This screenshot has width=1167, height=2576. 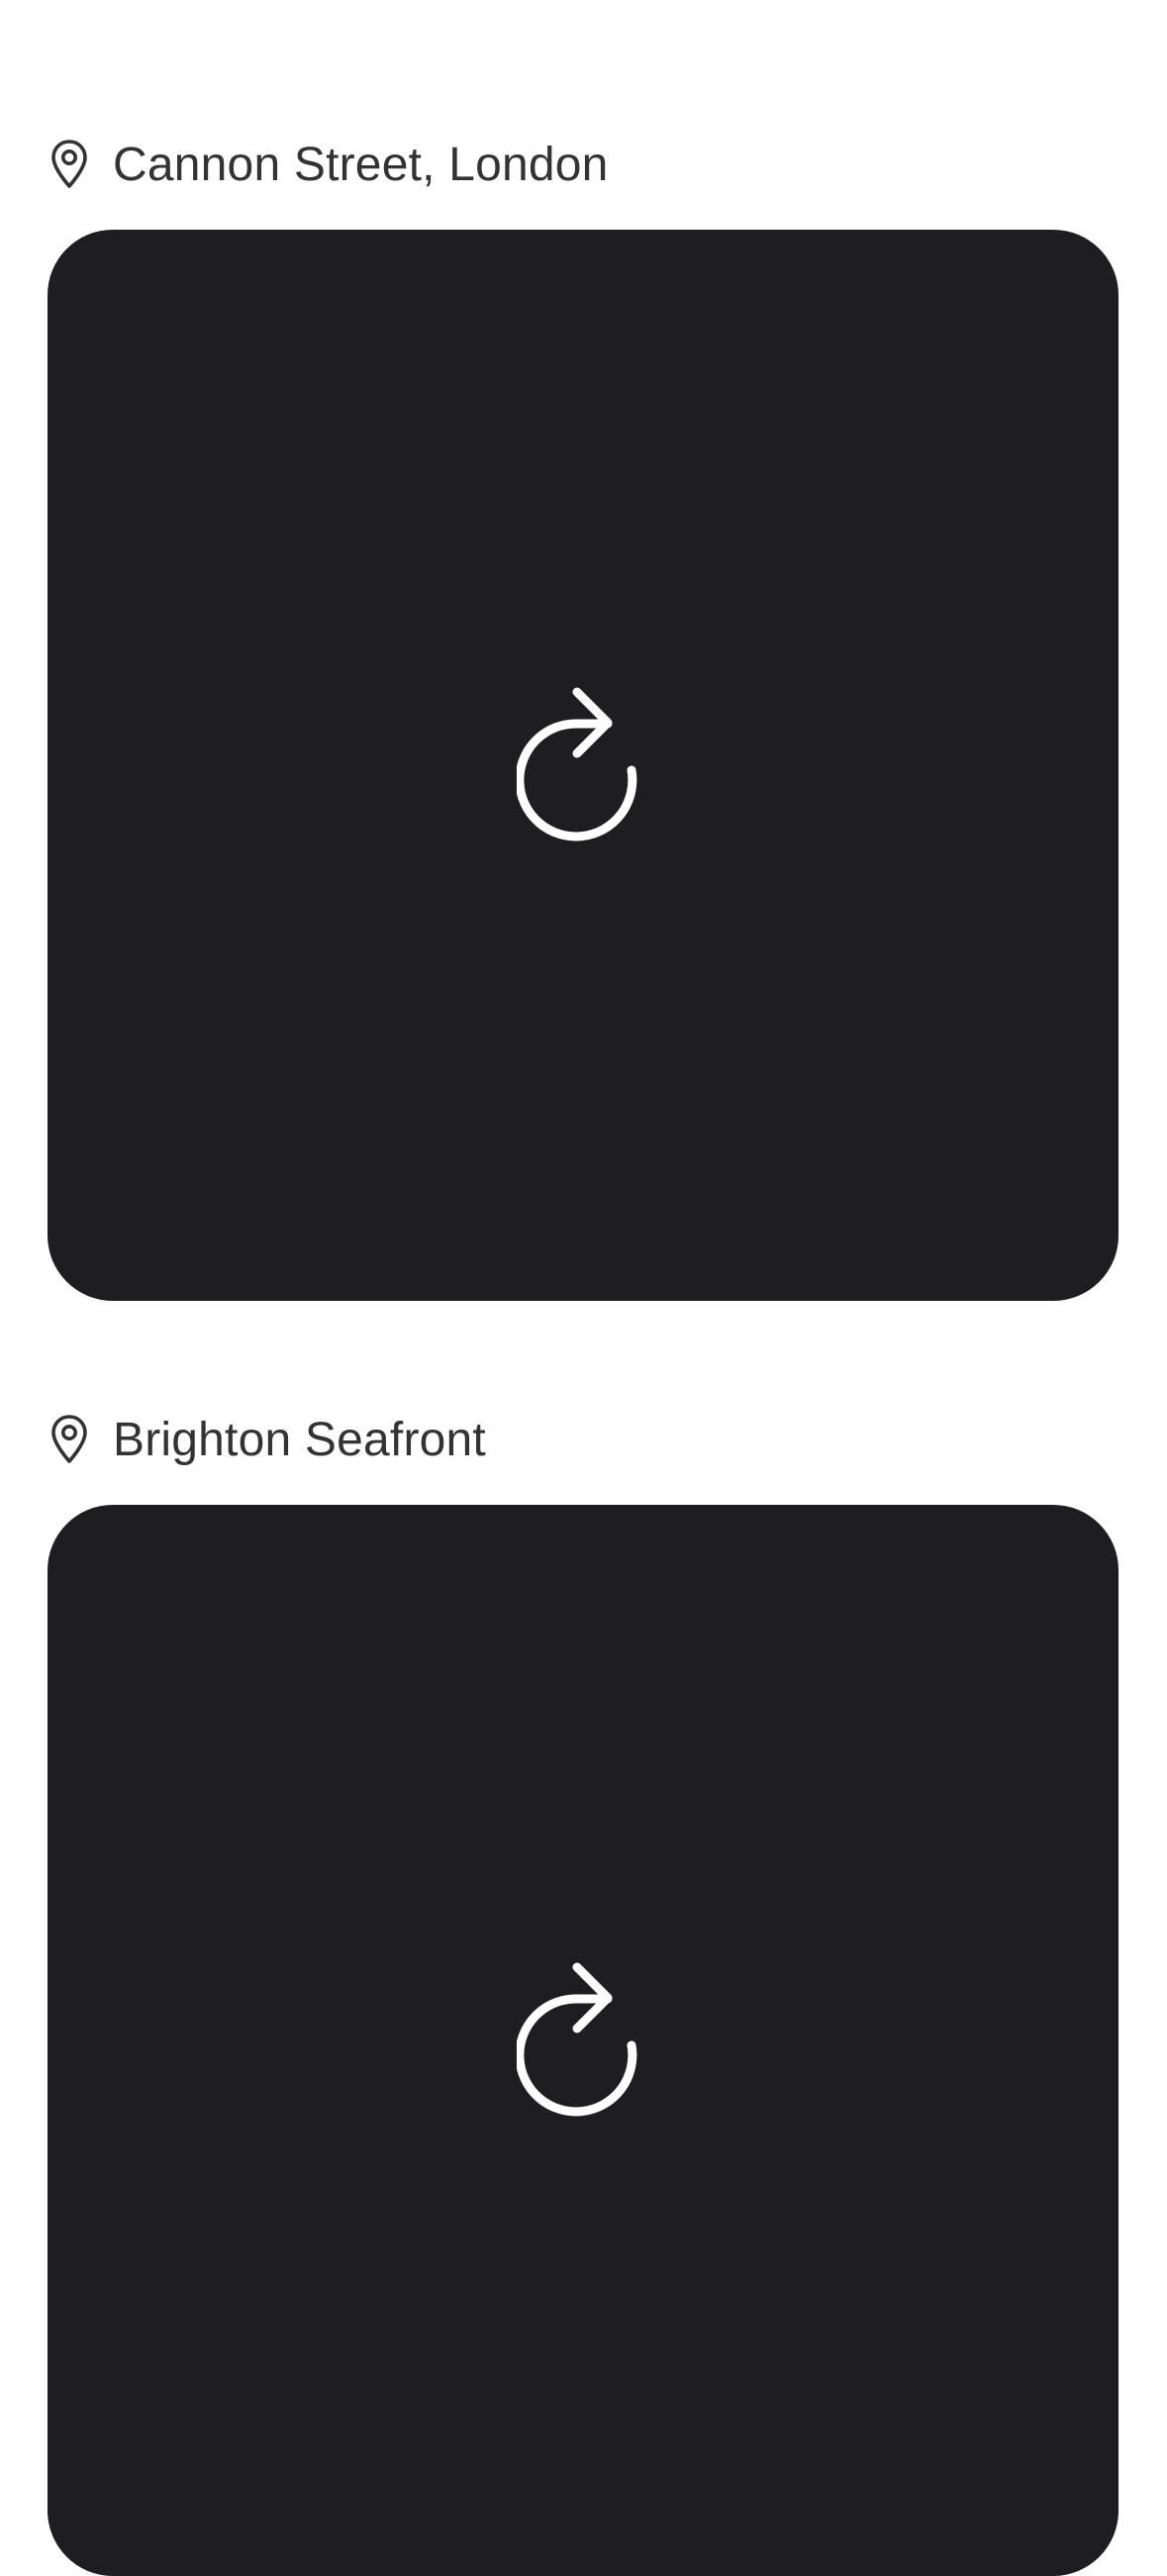 I want to click on location-row: Cannon Street, London, so click(x=329, y=165).